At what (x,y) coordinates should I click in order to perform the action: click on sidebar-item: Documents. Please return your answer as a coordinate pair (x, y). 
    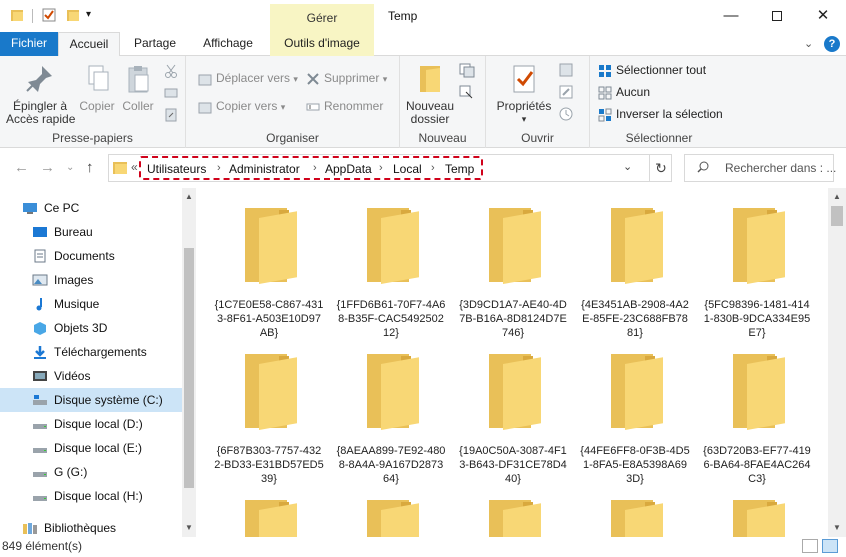
    Looking at the image, I should click on (91, 256).